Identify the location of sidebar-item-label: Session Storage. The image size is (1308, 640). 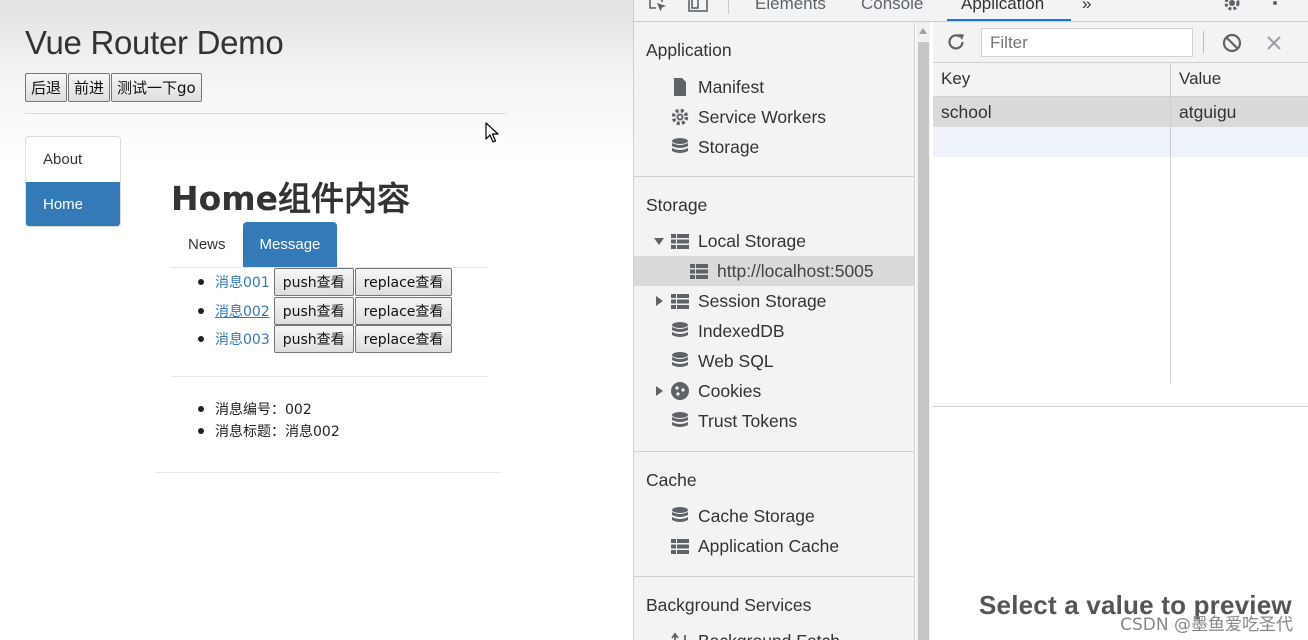
(762, 300).